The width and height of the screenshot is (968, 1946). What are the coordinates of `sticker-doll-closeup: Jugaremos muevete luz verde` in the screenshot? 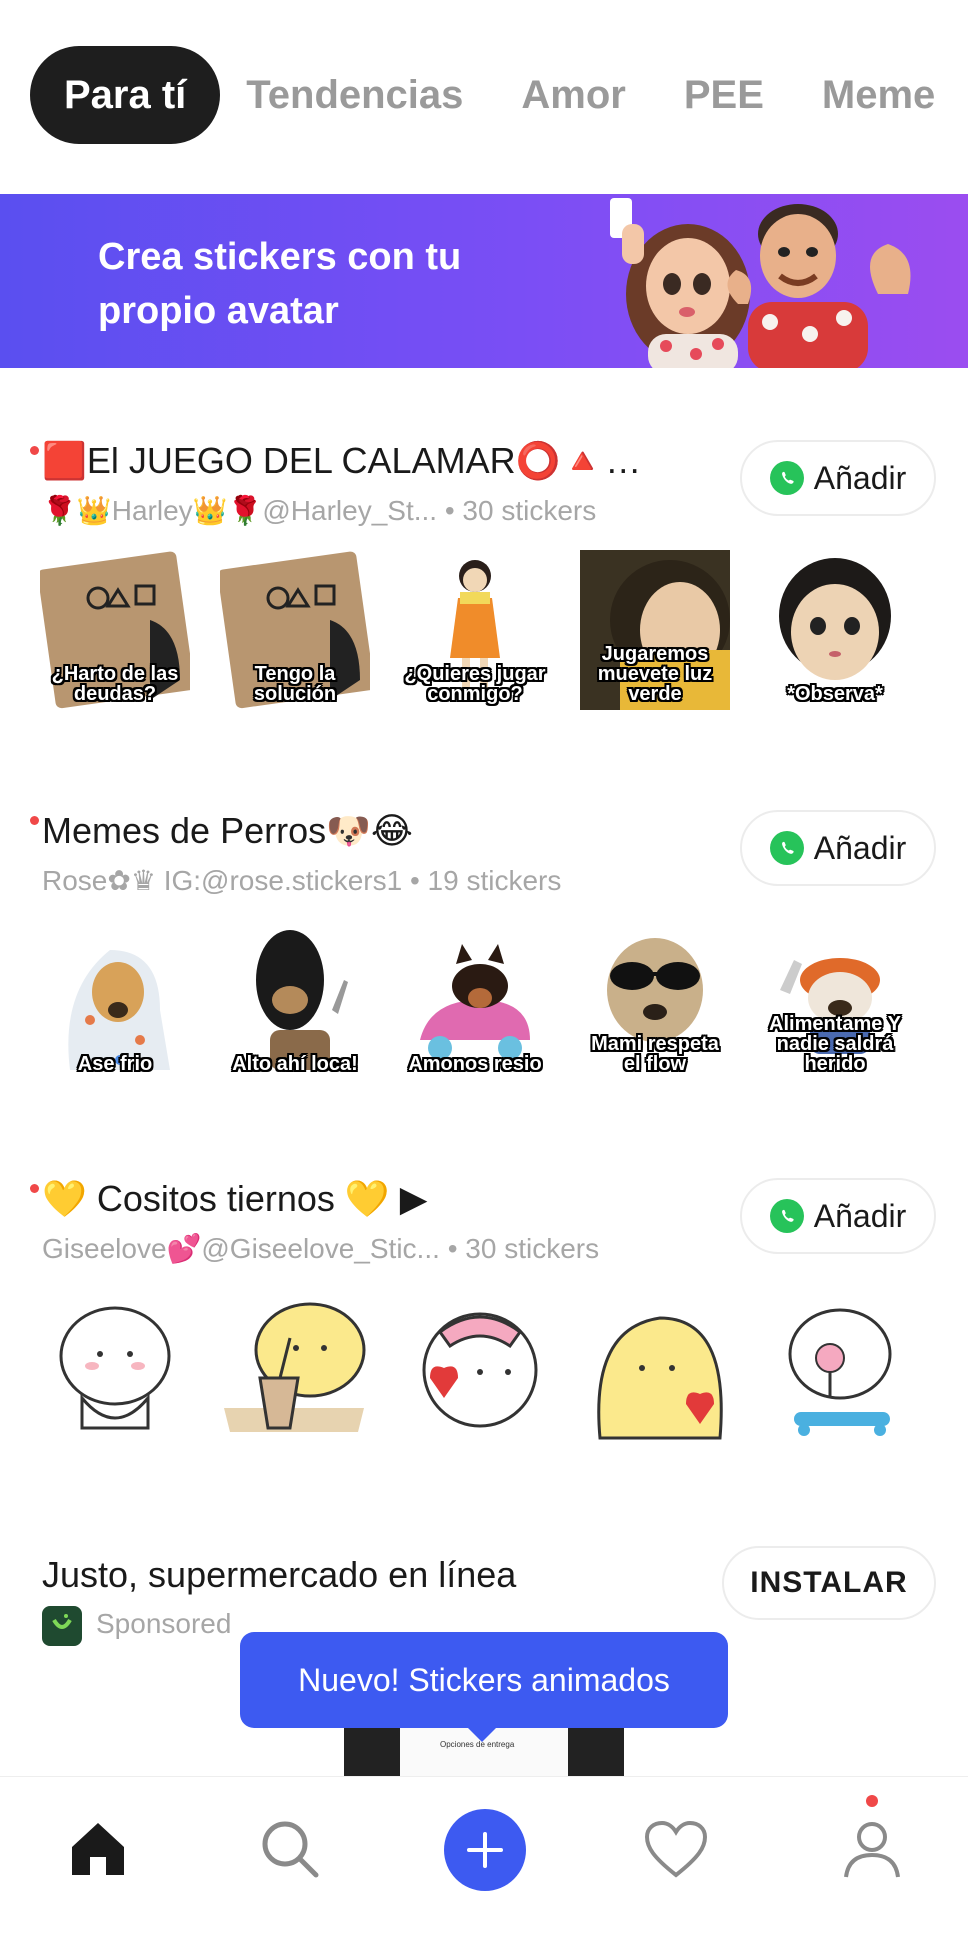 It's located at (655, 630).